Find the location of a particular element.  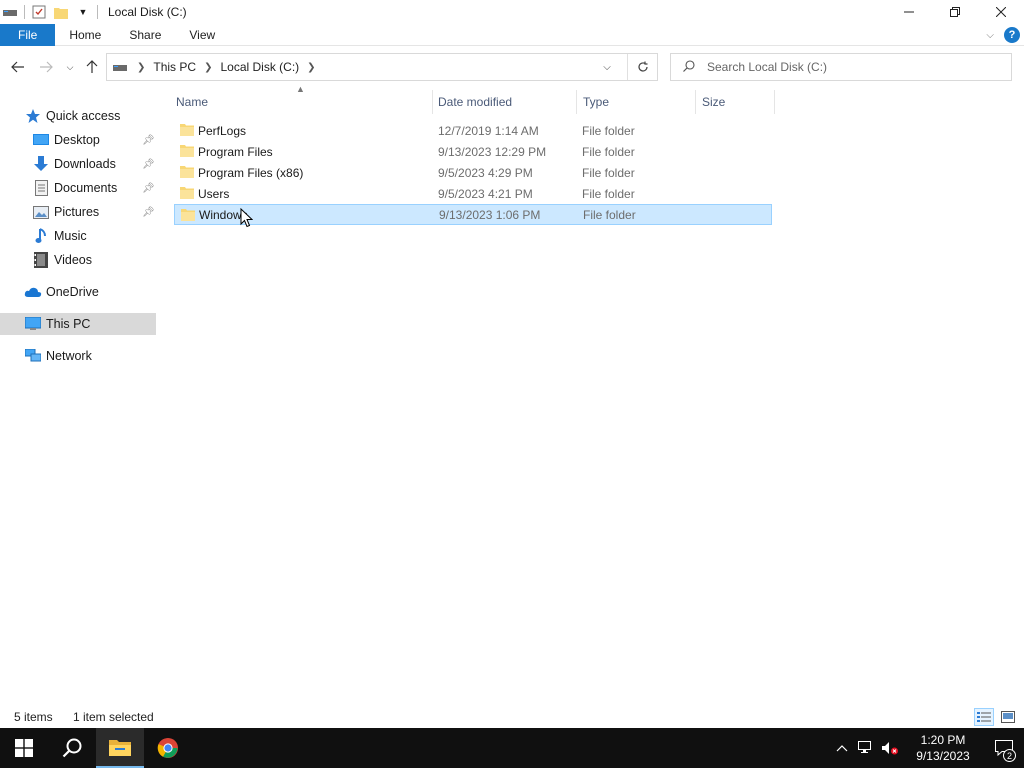

file-date: 9/13/2023 12:29 PM is located at coordinates (492, 151).